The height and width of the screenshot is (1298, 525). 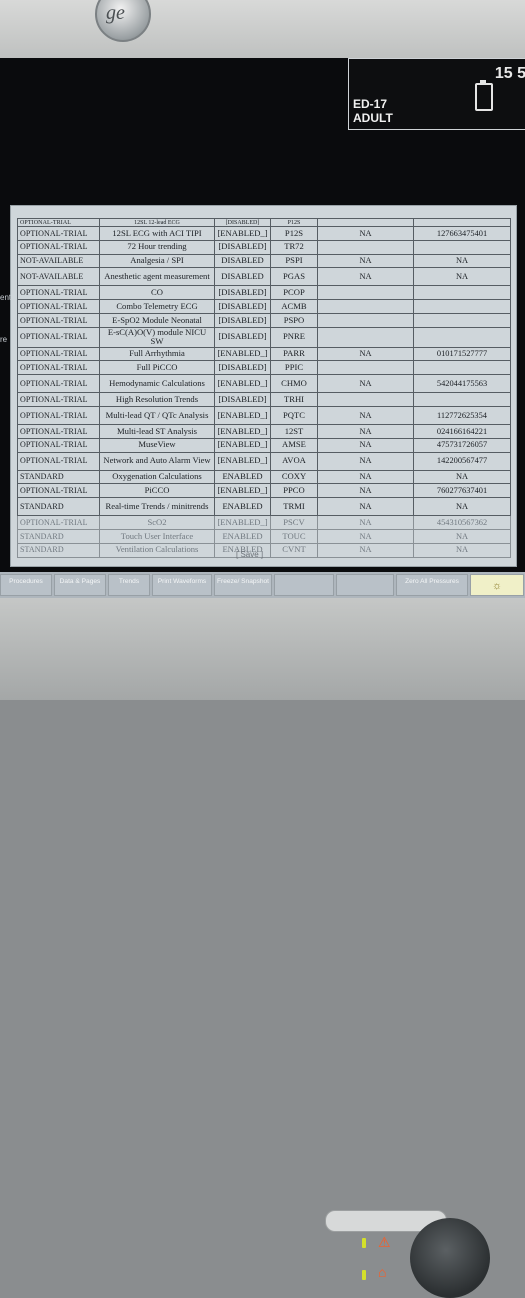 I want to click on option-cell: Hemodynamic Calculations, so click(x=157, y=384).